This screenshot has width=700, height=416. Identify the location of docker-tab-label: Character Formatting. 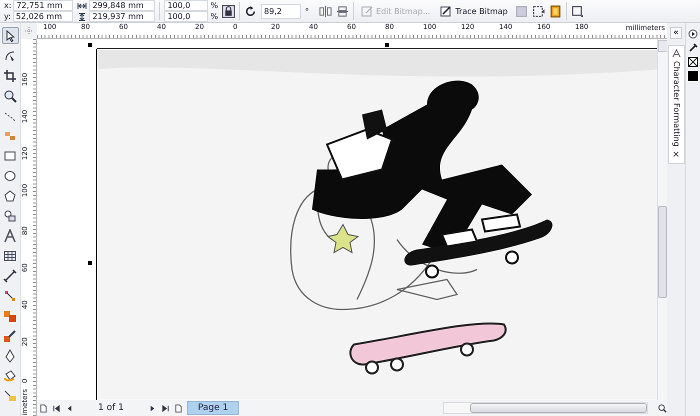
(676, 104).